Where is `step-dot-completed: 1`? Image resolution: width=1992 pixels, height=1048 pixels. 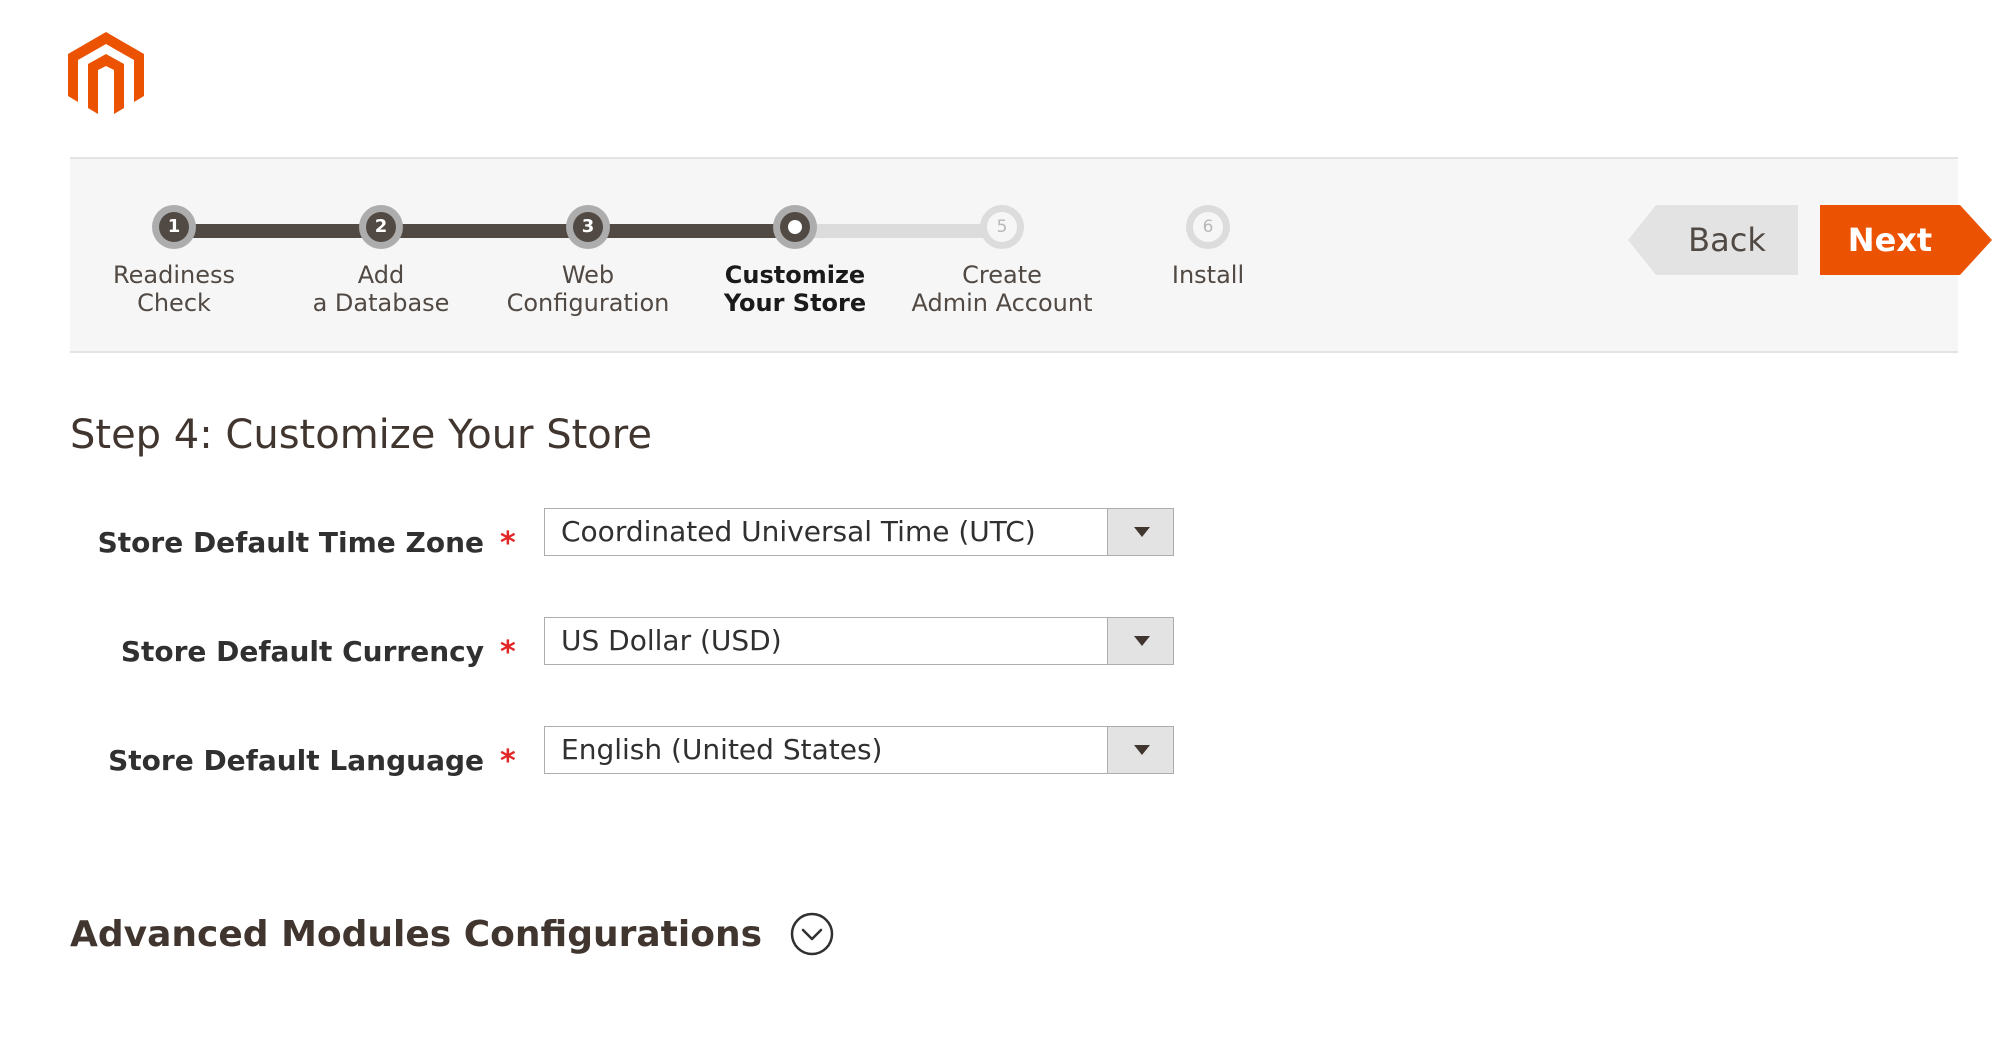
step-dot-completed: 1 is located at coordinates (174, 227).